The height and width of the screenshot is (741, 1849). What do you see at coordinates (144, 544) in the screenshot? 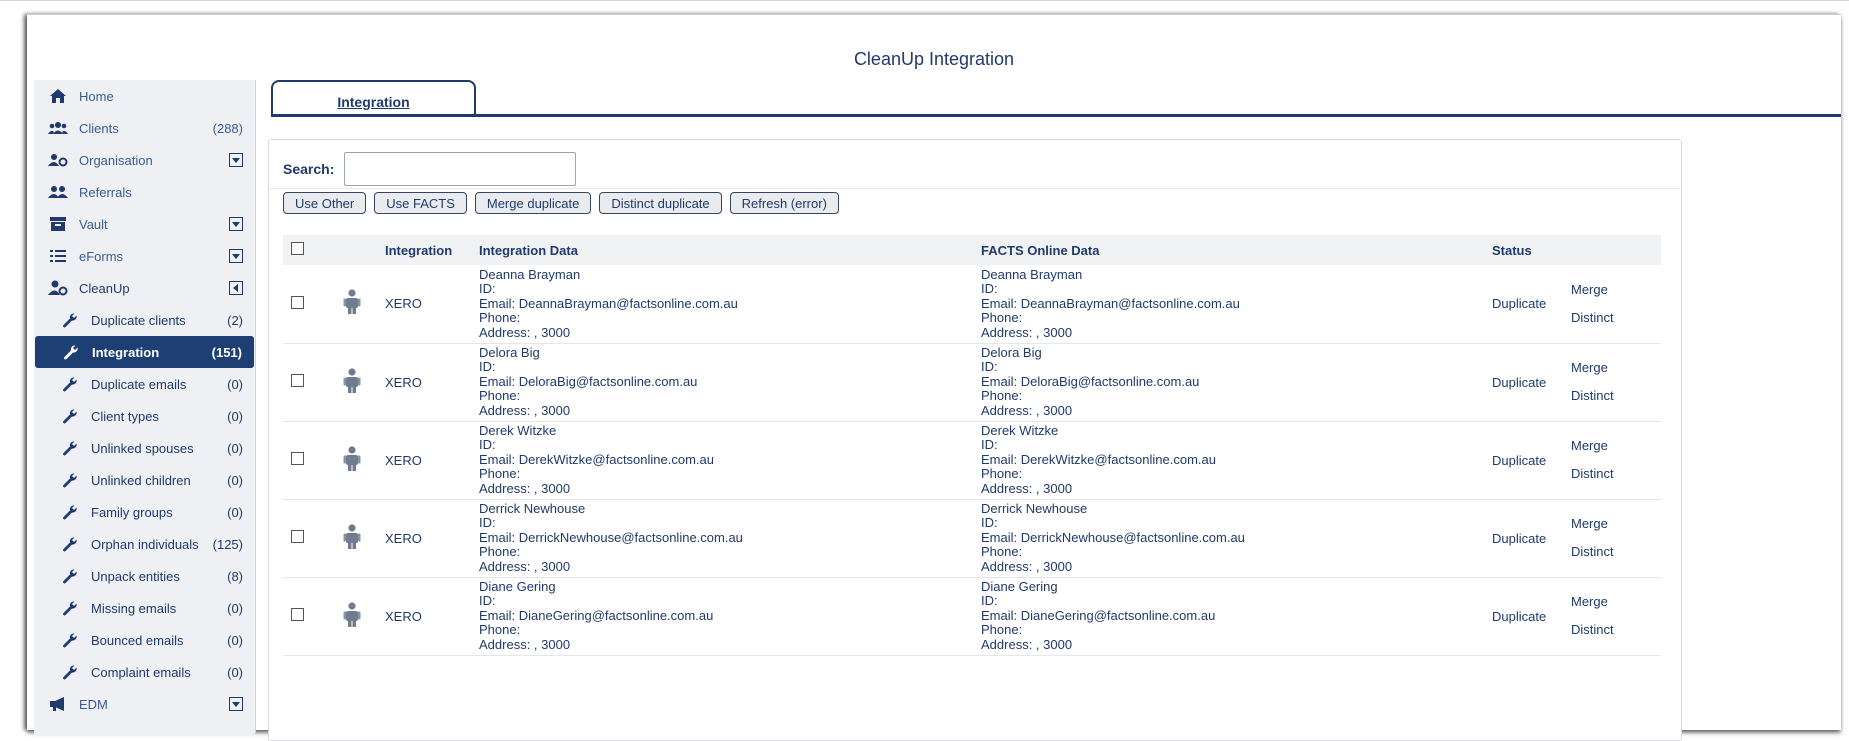
I see `sidebar-subitem-orphan-individuals: Orphan individuals (125)` at bounding box center [144, 544].